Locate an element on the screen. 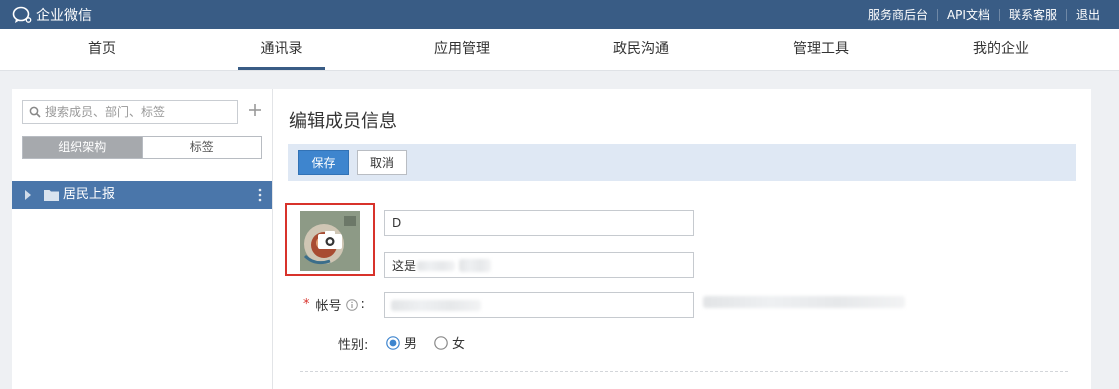 The image size is (1119, 389). account-label: * 帐号 : is located at coordinates (334, 304).